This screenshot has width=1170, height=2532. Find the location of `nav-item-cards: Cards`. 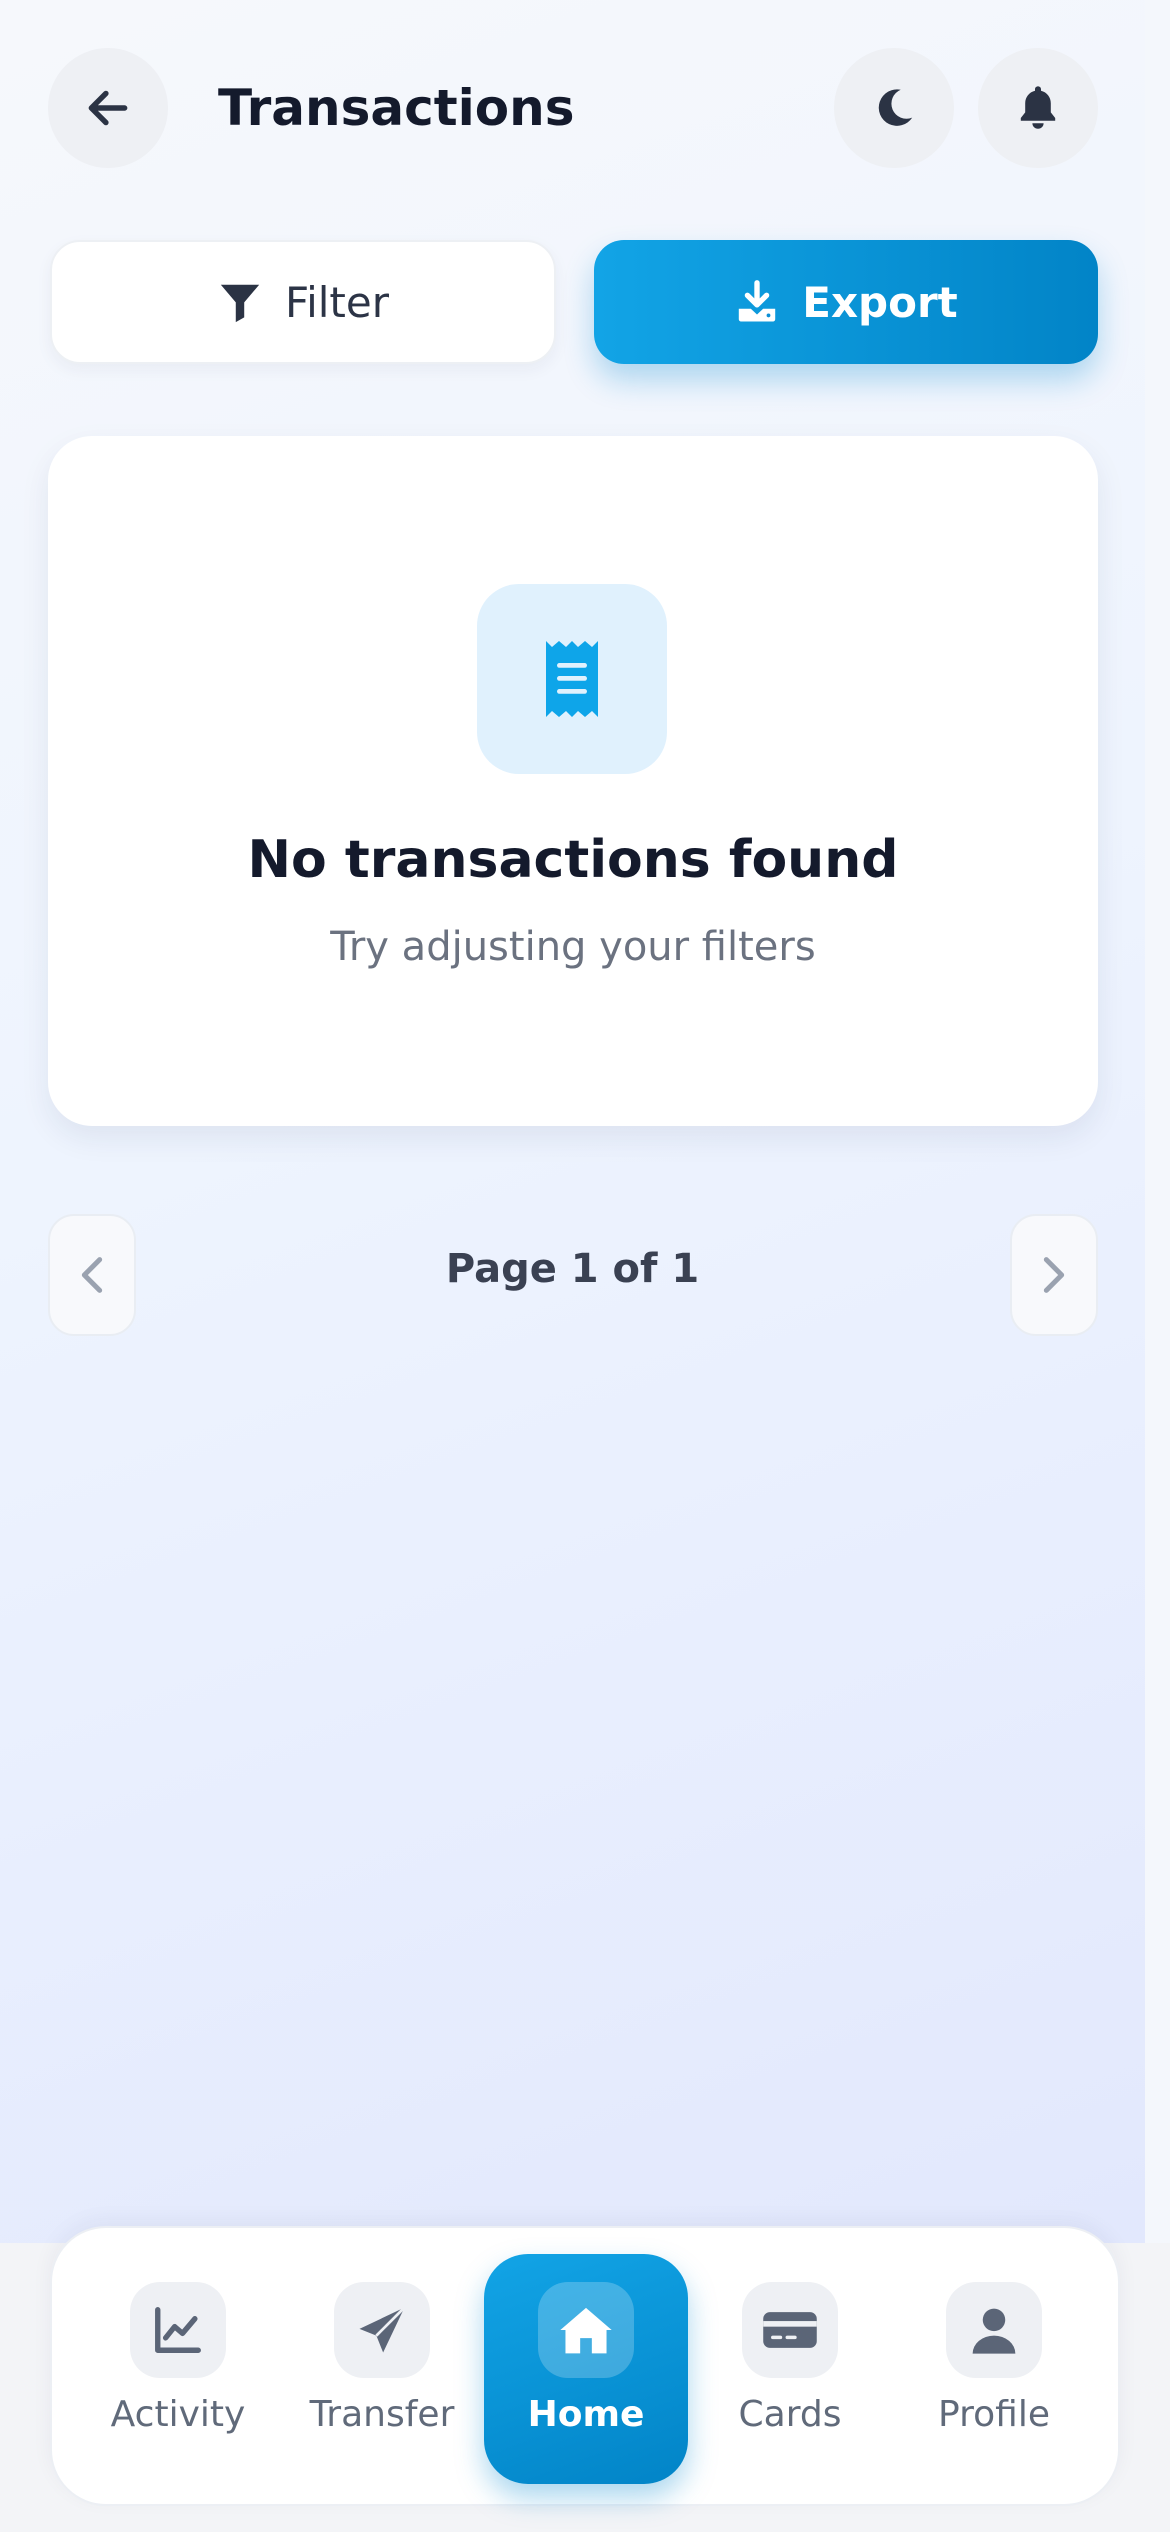

nav-item-cards: Cards is located at coordinates (790, 2369).